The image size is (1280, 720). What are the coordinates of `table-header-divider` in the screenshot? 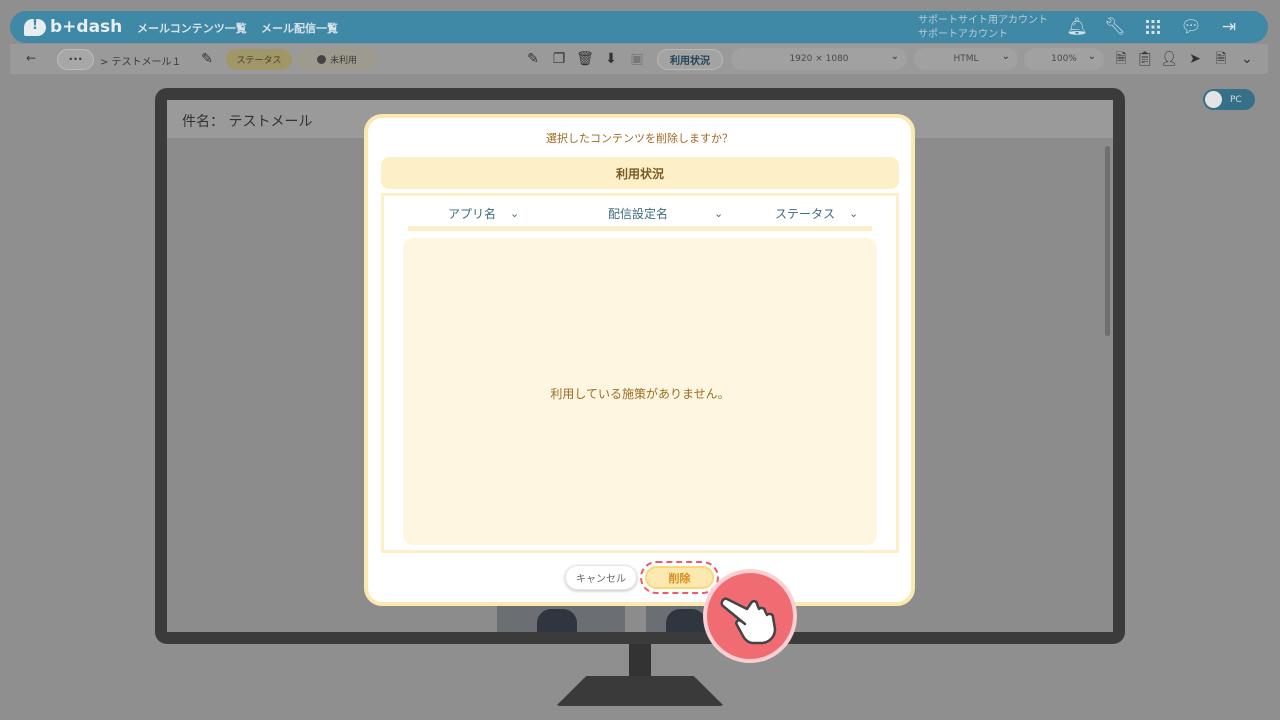 It's located at (640, 228).